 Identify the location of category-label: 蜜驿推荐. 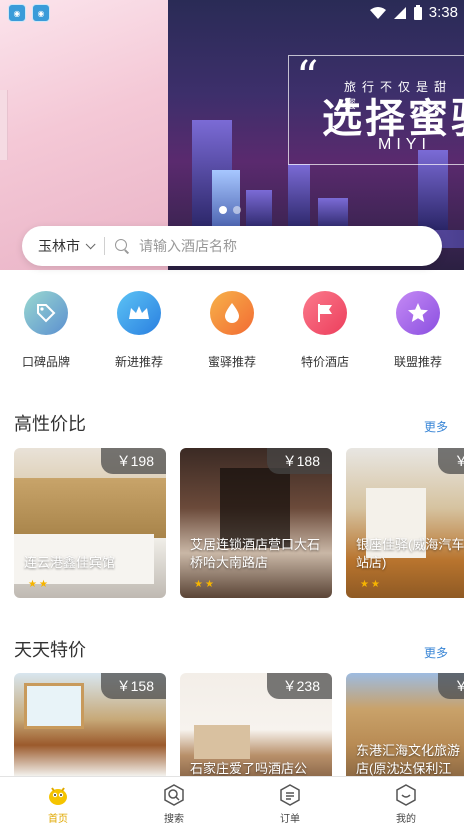
(231, 362).